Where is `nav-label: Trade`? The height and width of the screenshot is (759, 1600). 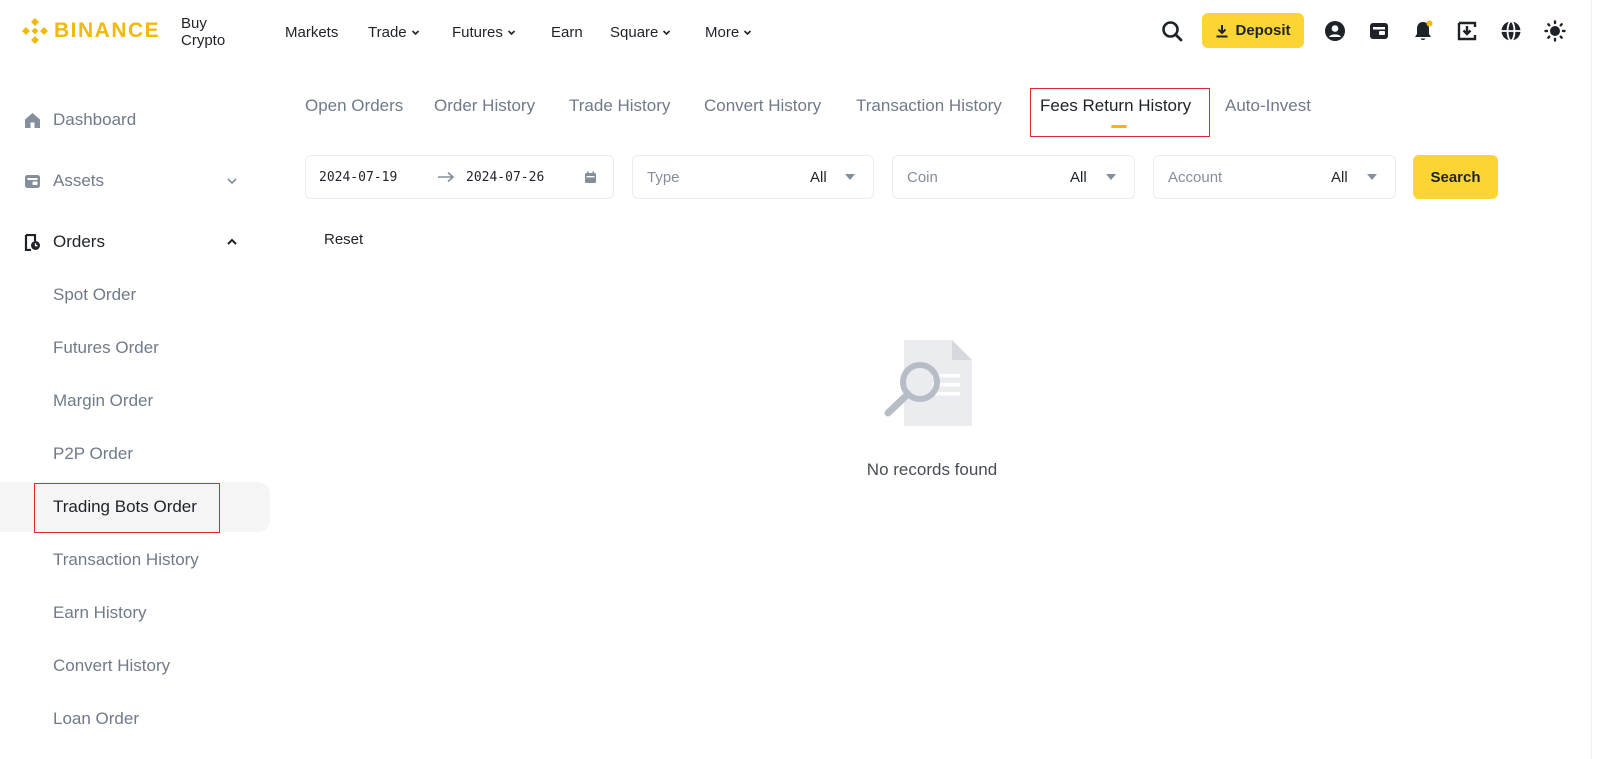
nav-label: Trade is located at coordinates (387, 32).